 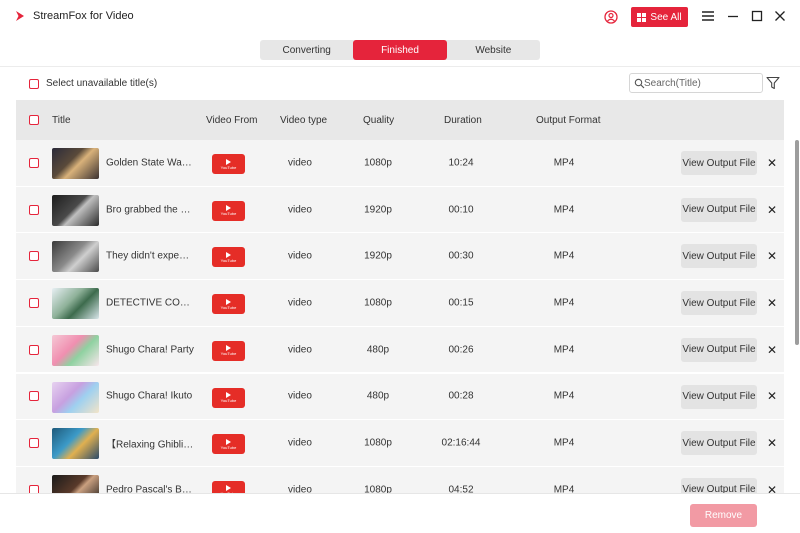 What do you see at coordinates (461, 303) in the screenshot?
I see `row-duration: 00:15` at bounding box center [461, 303].